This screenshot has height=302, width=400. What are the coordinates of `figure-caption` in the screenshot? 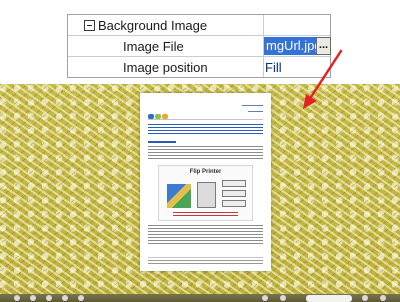 It's located at (205, 215).